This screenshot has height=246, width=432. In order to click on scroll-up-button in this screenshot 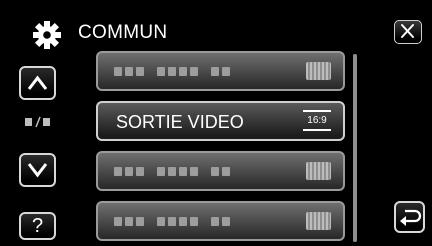, I will do `click(37, 83)`.